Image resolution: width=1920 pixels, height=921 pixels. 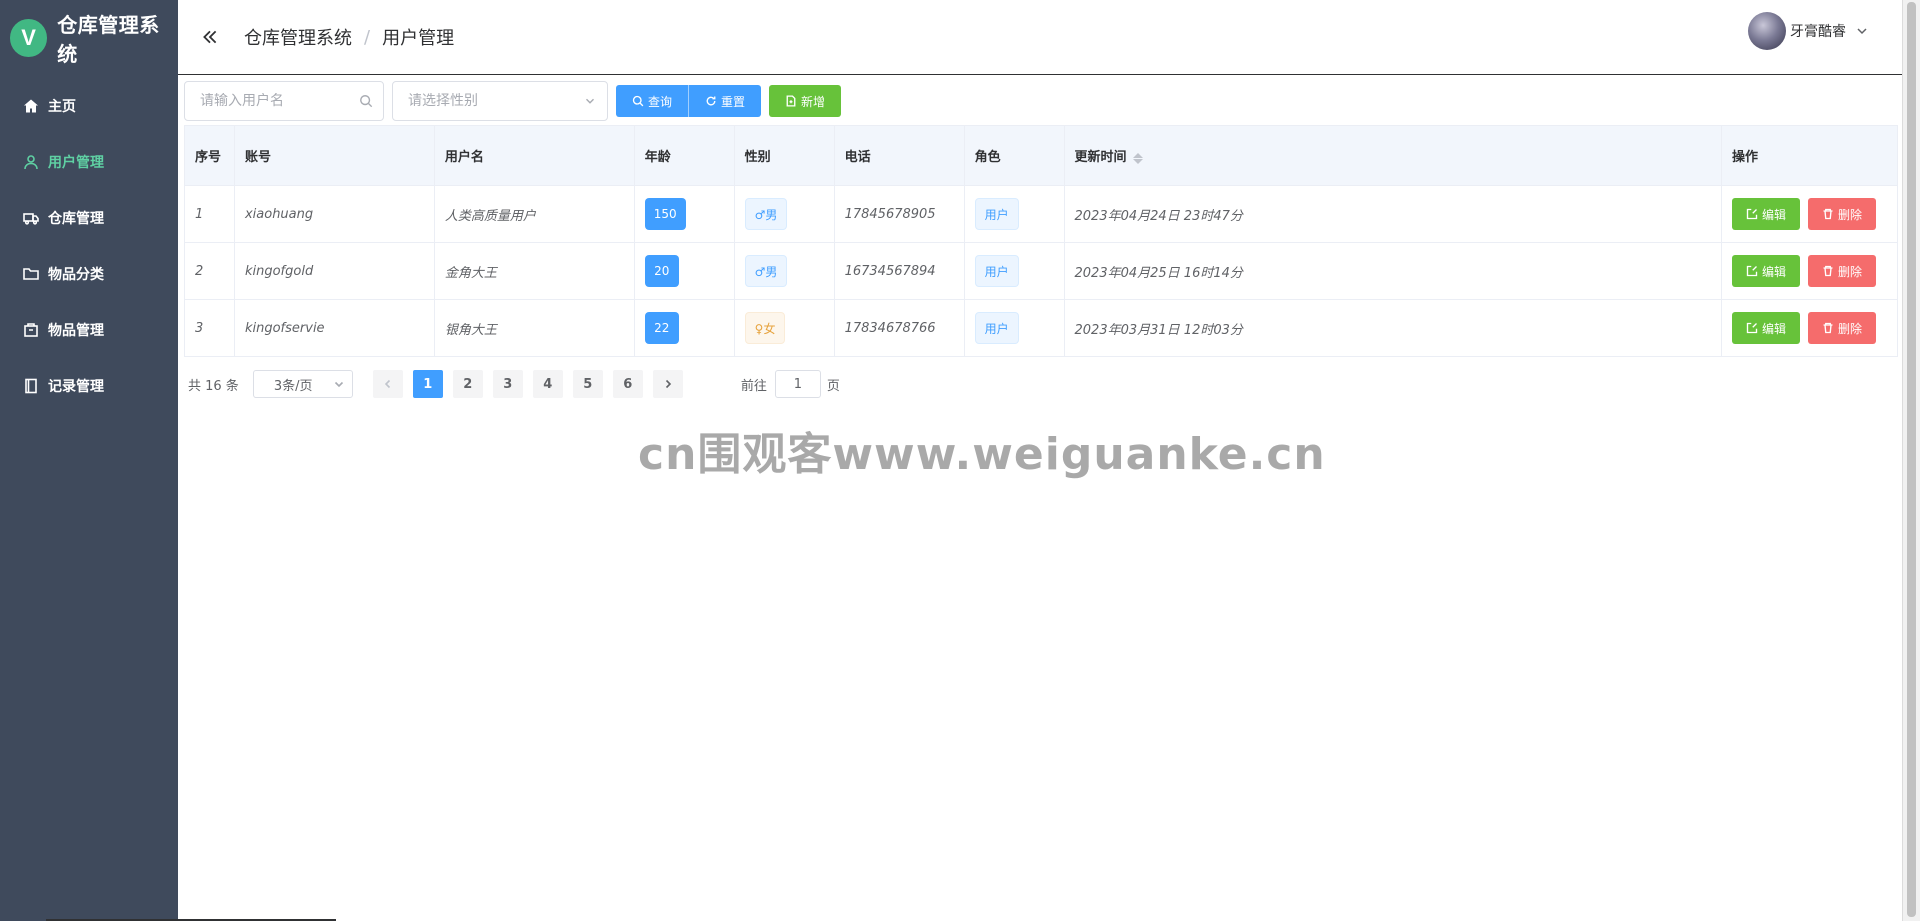 I want to click on breadcrumb-current: 用户管理, so click(x=418, y=38).